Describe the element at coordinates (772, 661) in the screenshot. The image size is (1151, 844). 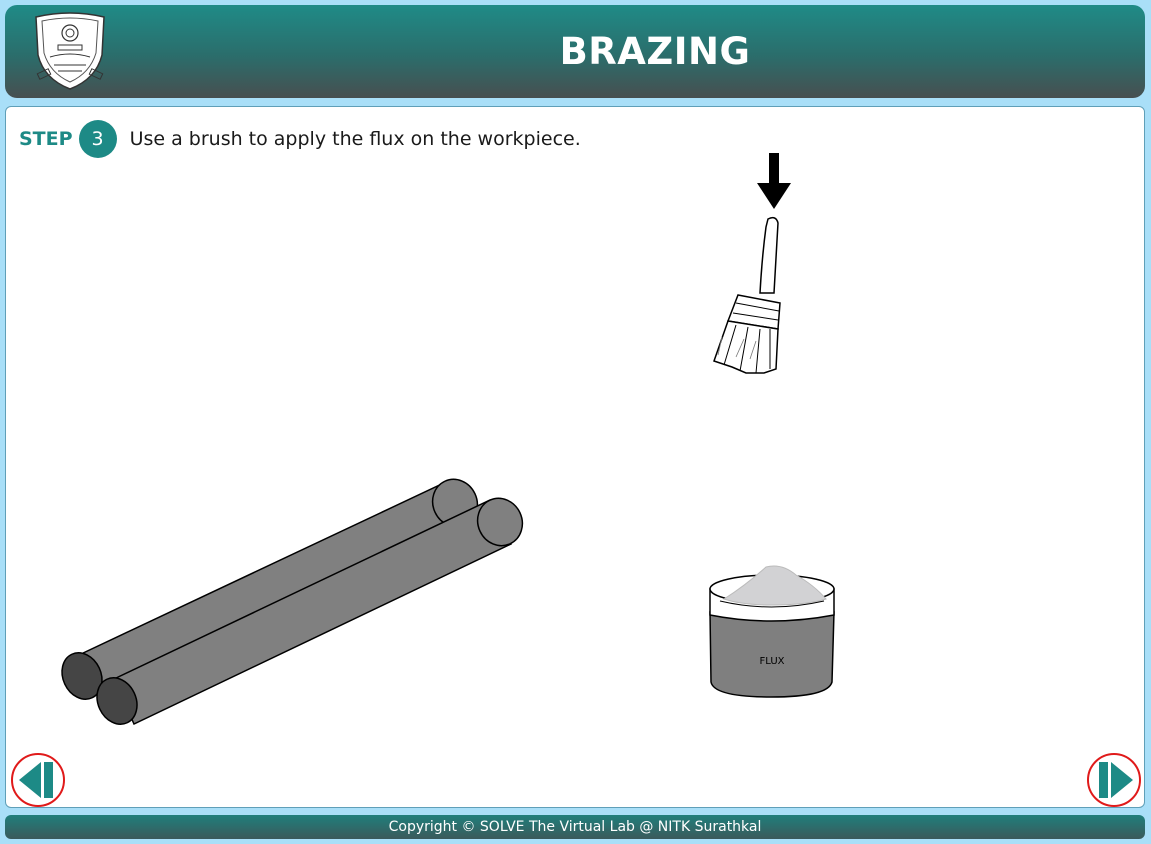
I see `flux-label: FLUX` at that location.